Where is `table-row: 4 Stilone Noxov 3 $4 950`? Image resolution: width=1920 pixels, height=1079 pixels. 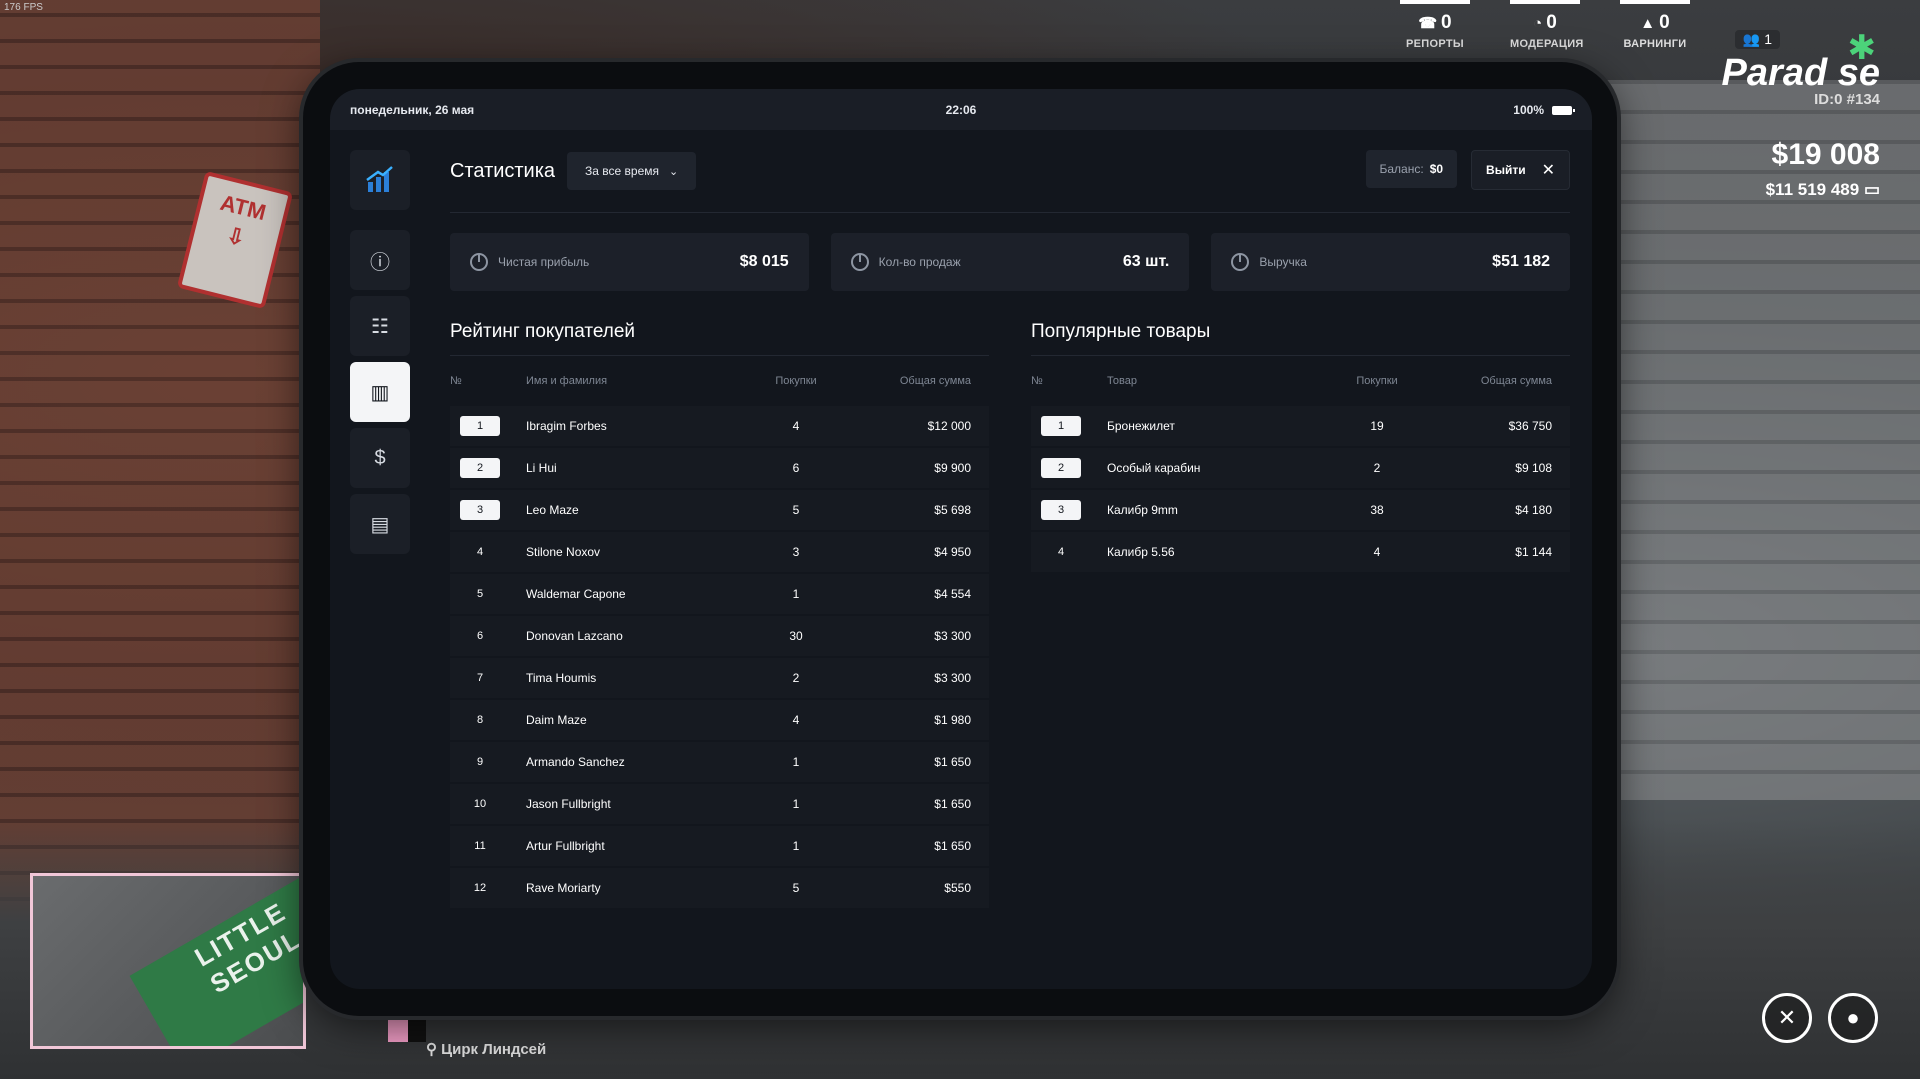
table-row: 4 Stilone Noxov 3 $4 950 is located at coordinates (719, 552).